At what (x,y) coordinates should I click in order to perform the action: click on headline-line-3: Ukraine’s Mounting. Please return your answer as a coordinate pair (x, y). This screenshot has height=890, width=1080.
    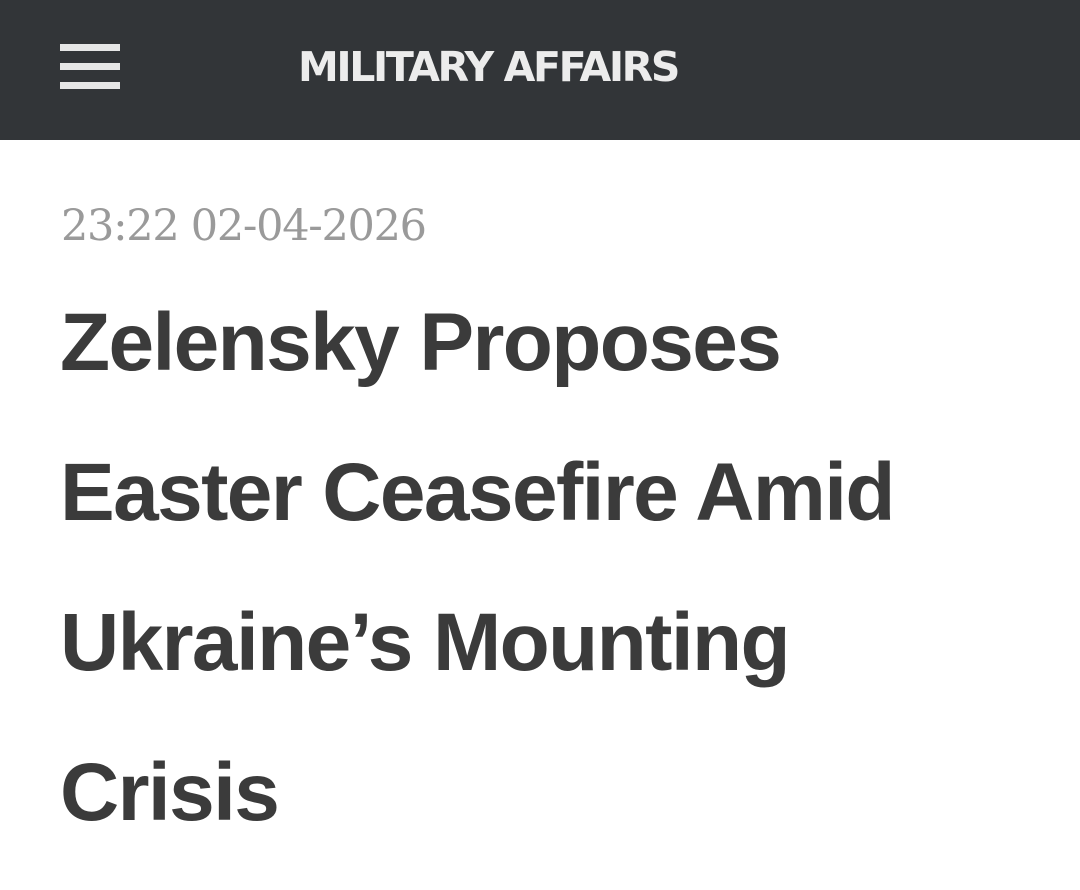
    Looking at the image, I should click on (425, 642).